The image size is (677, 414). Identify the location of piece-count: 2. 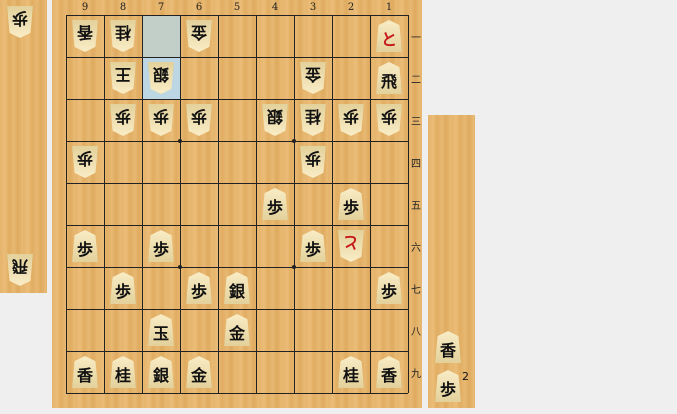
(465, 376).